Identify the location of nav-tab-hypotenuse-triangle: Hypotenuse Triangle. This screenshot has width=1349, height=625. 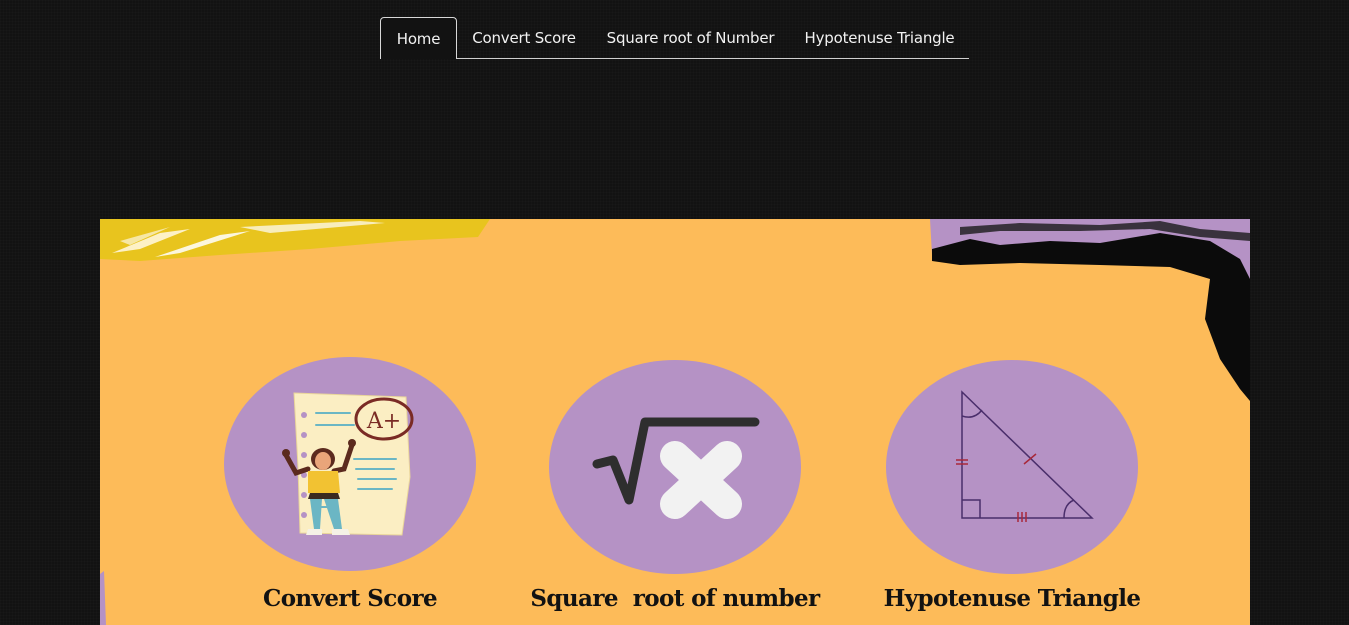
(879, 37).